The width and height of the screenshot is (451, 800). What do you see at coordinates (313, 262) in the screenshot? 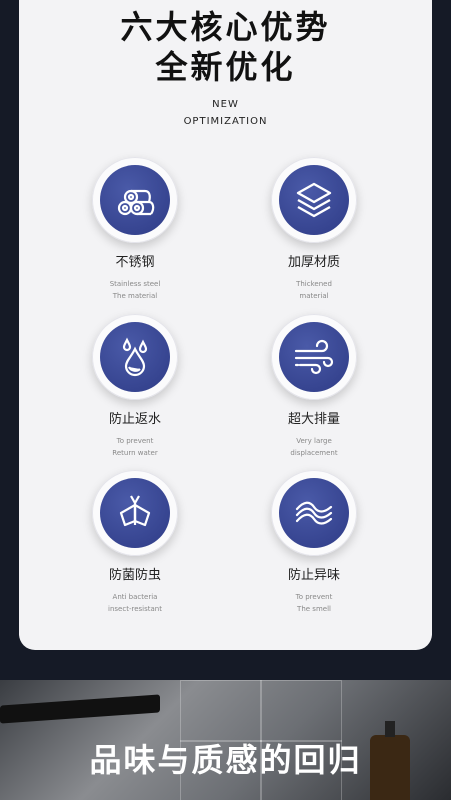
I see `feature-name: 加厚材质` at bounding box center [313, 262].